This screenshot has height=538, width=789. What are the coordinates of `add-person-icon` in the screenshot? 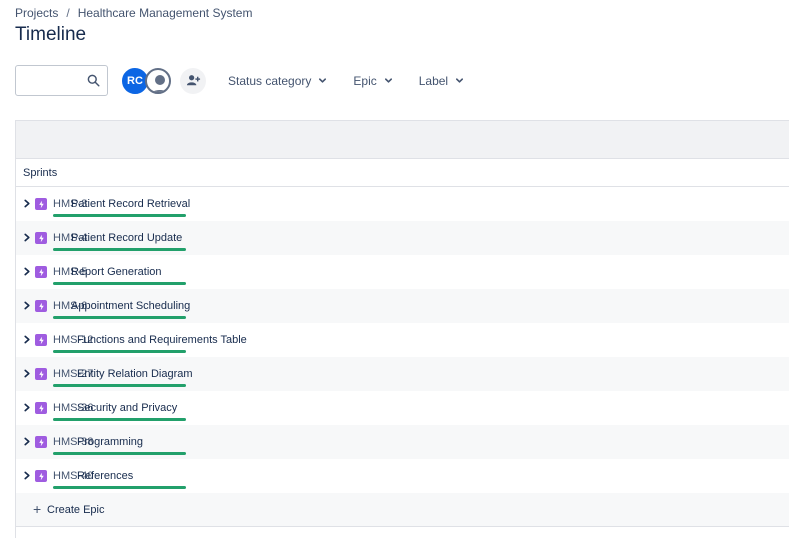 It's located at (193, 80).